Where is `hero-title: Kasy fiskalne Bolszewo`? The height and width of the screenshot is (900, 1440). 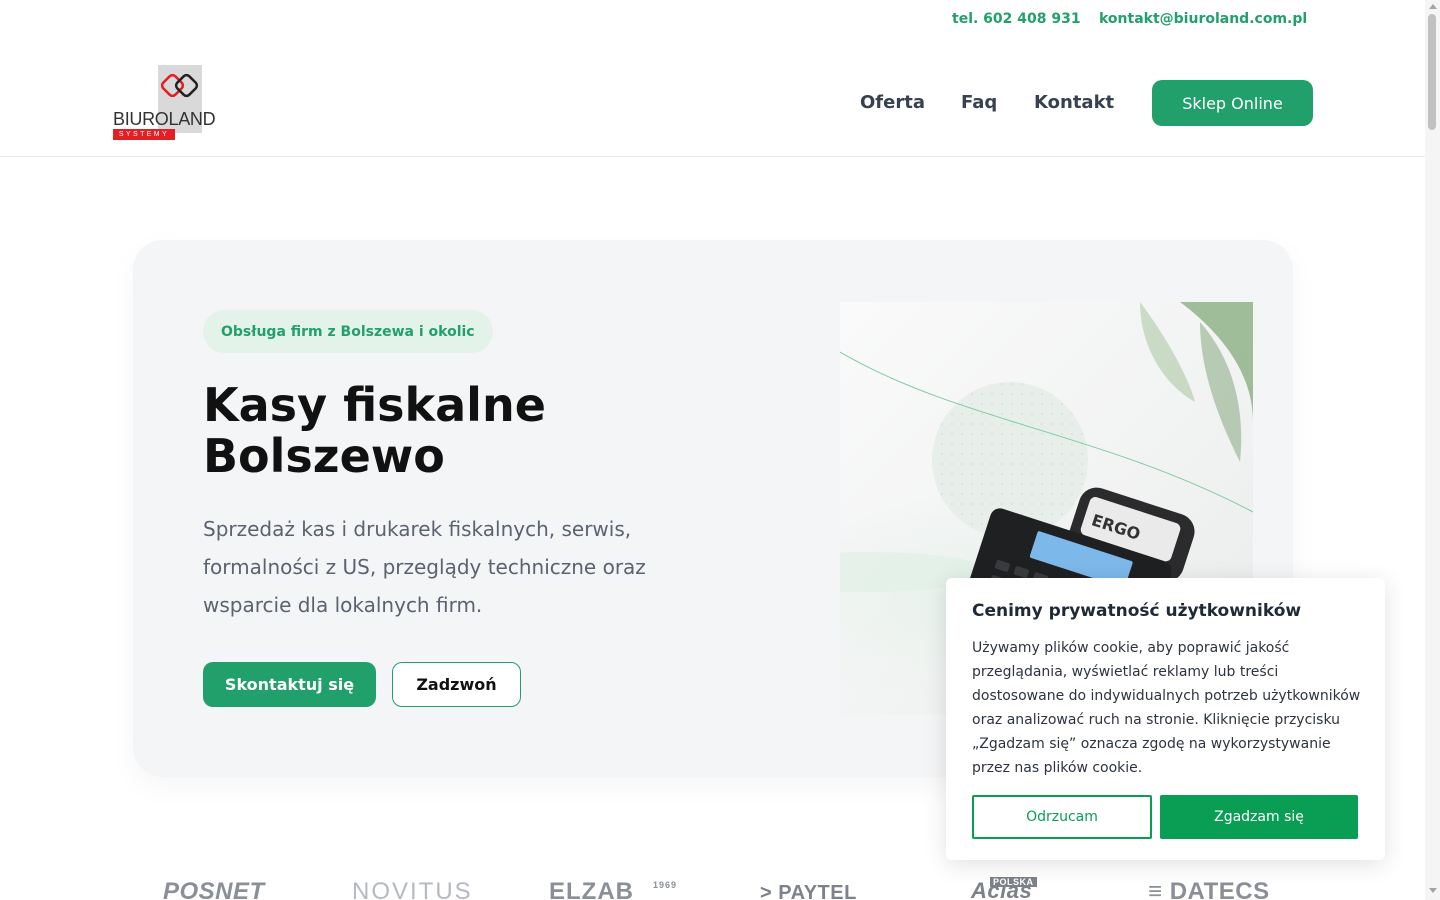 hero-title: Kasy fiskalne Bolszewo is located at coordinates (463, 431).